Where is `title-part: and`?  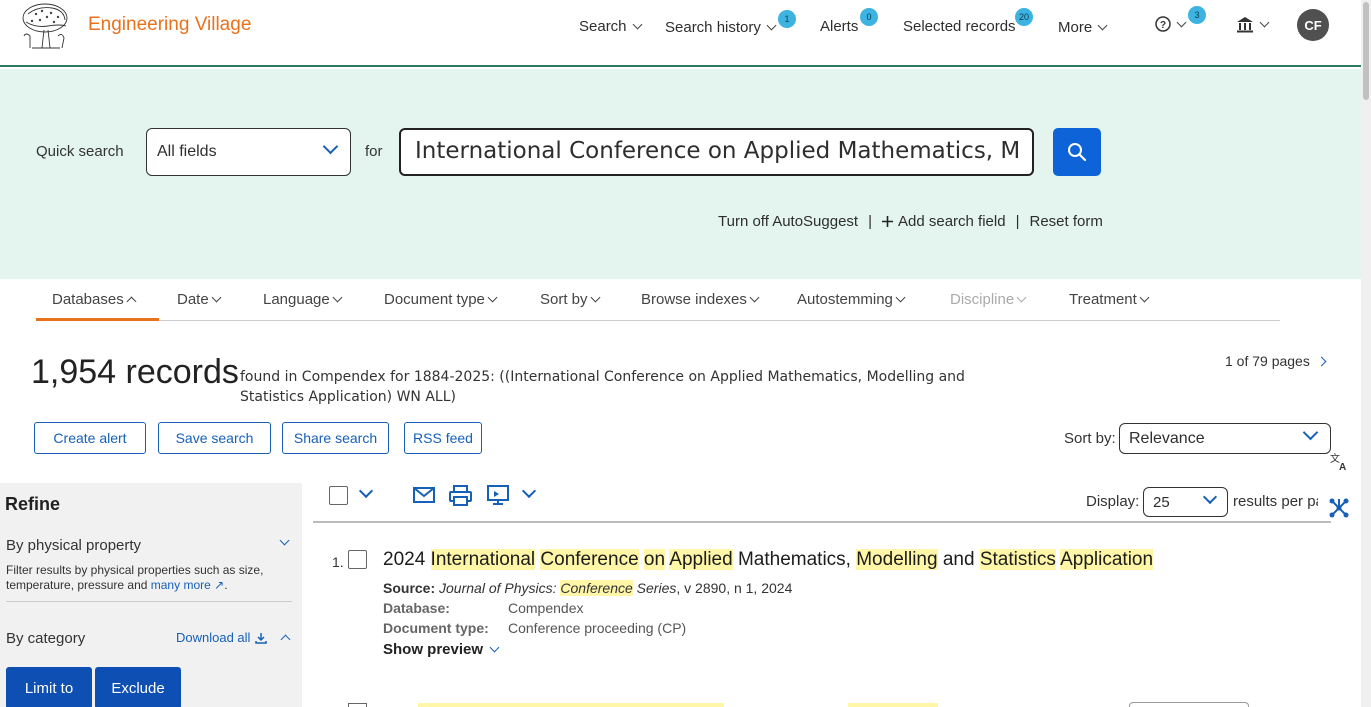 title-part: and is located at coordinates (958, 559).